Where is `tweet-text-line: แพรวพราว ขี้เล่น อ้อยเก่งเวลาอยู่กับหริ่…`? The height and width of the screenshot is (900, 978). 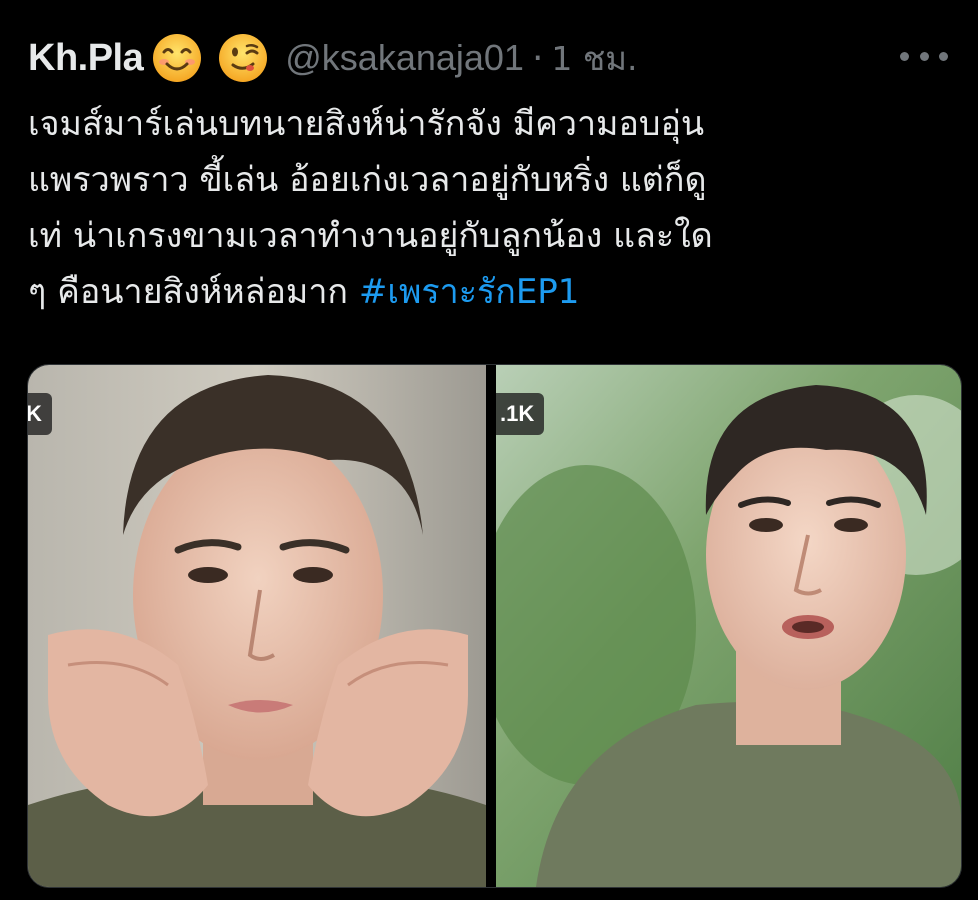
tweet-text-line: แพรวพราว ขี้เล่น อ้อยเก่งเวลาอยู่กับหริ่… is located at coordinates (367, 180).